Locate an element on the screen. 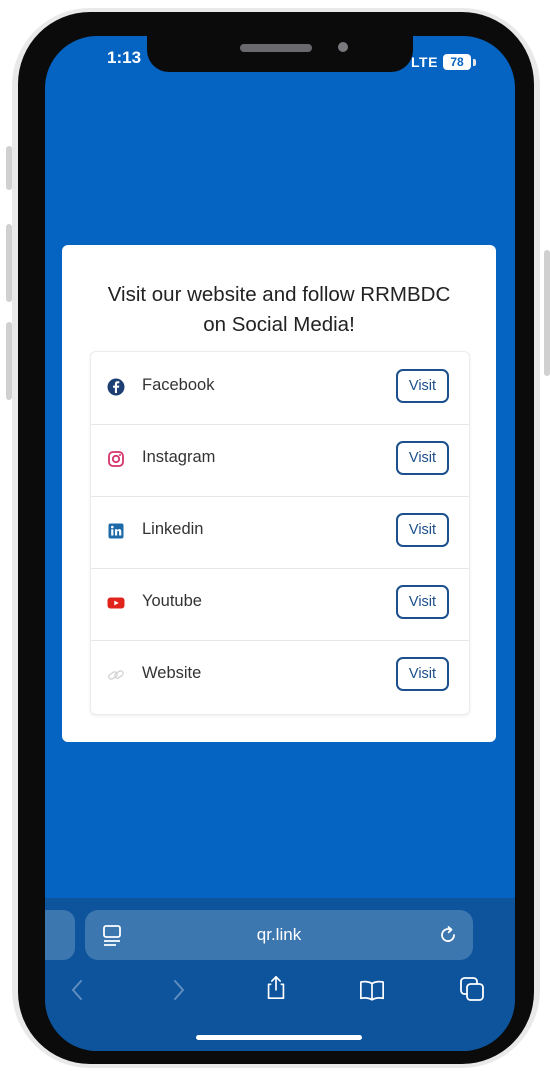 The width and height of the screenshot is (550, 1075). card-title-line-1: Visit our website and follow RRMBDC is located at coordinates (279, 294).